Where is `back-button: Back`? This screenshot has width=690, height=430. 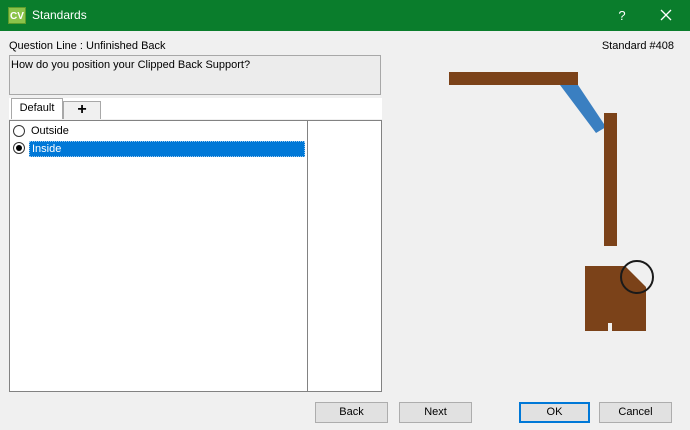
back-button: Back is located at coordinates (351, 412).